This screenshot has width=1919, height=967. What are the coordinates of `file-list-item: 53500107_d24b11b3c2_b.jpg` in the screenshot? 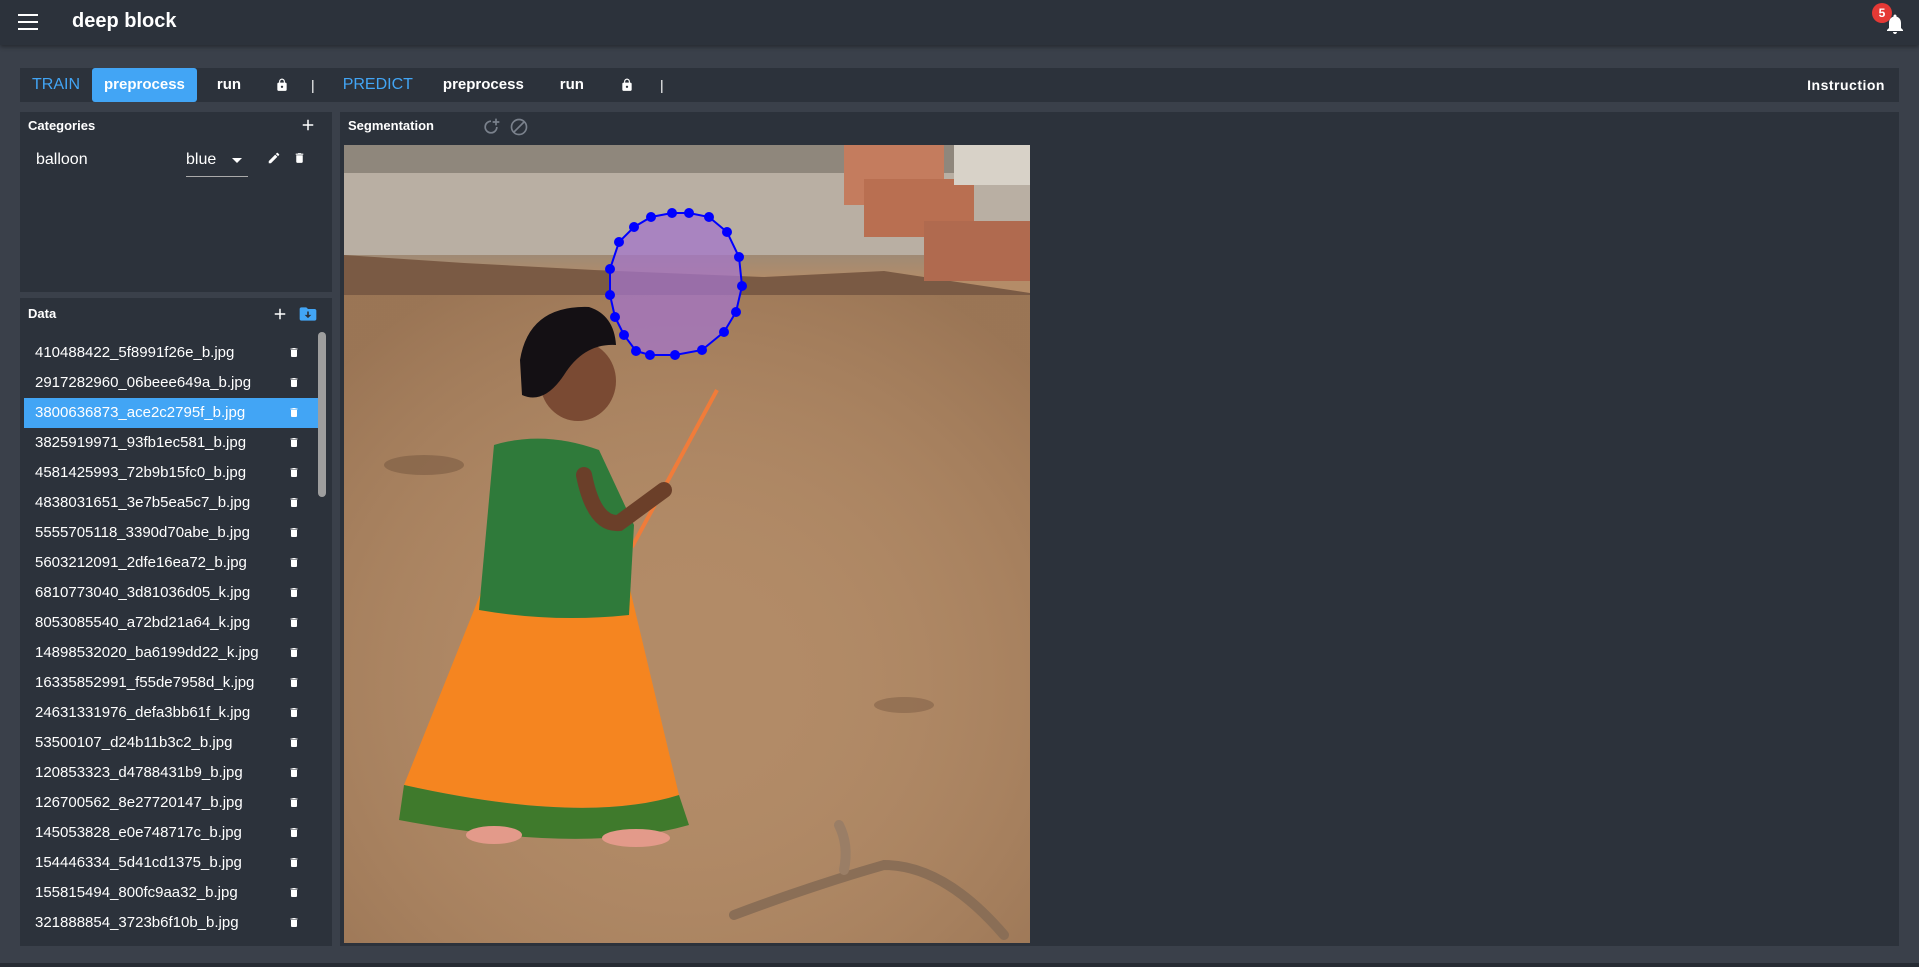 It's located at (171, 743).